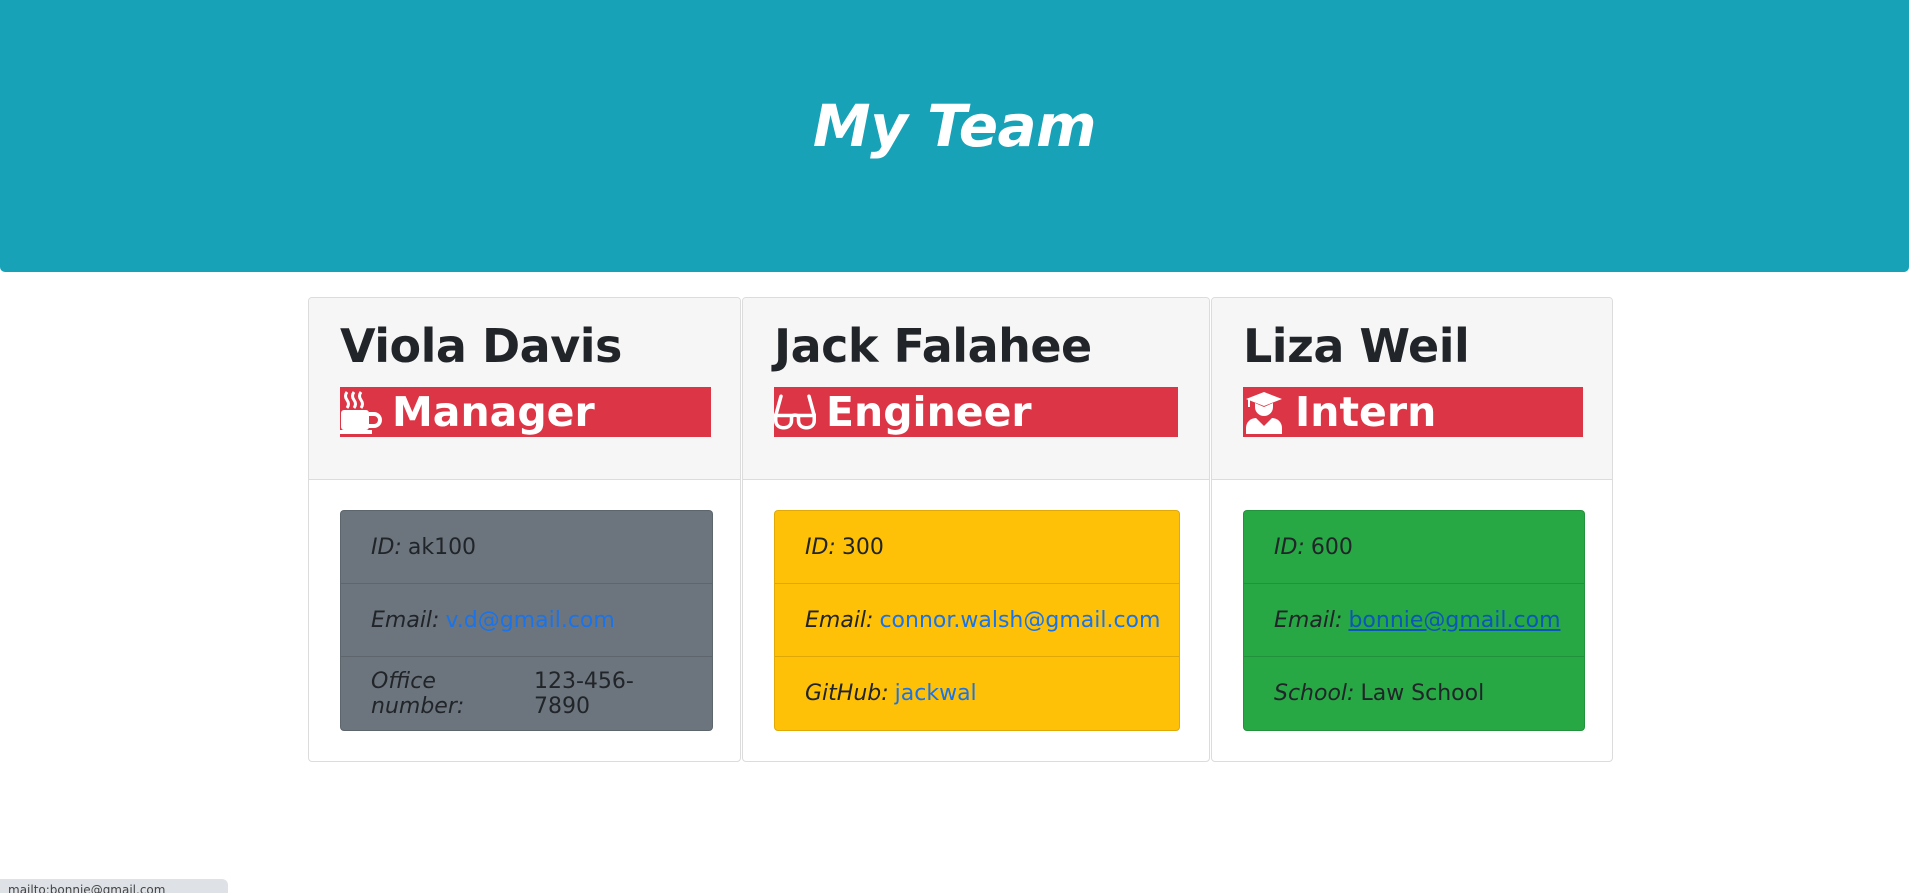 The width and height of the screenshot is (1909, 893). I want to click on school-item: School: Law School, so click(1379, 693).